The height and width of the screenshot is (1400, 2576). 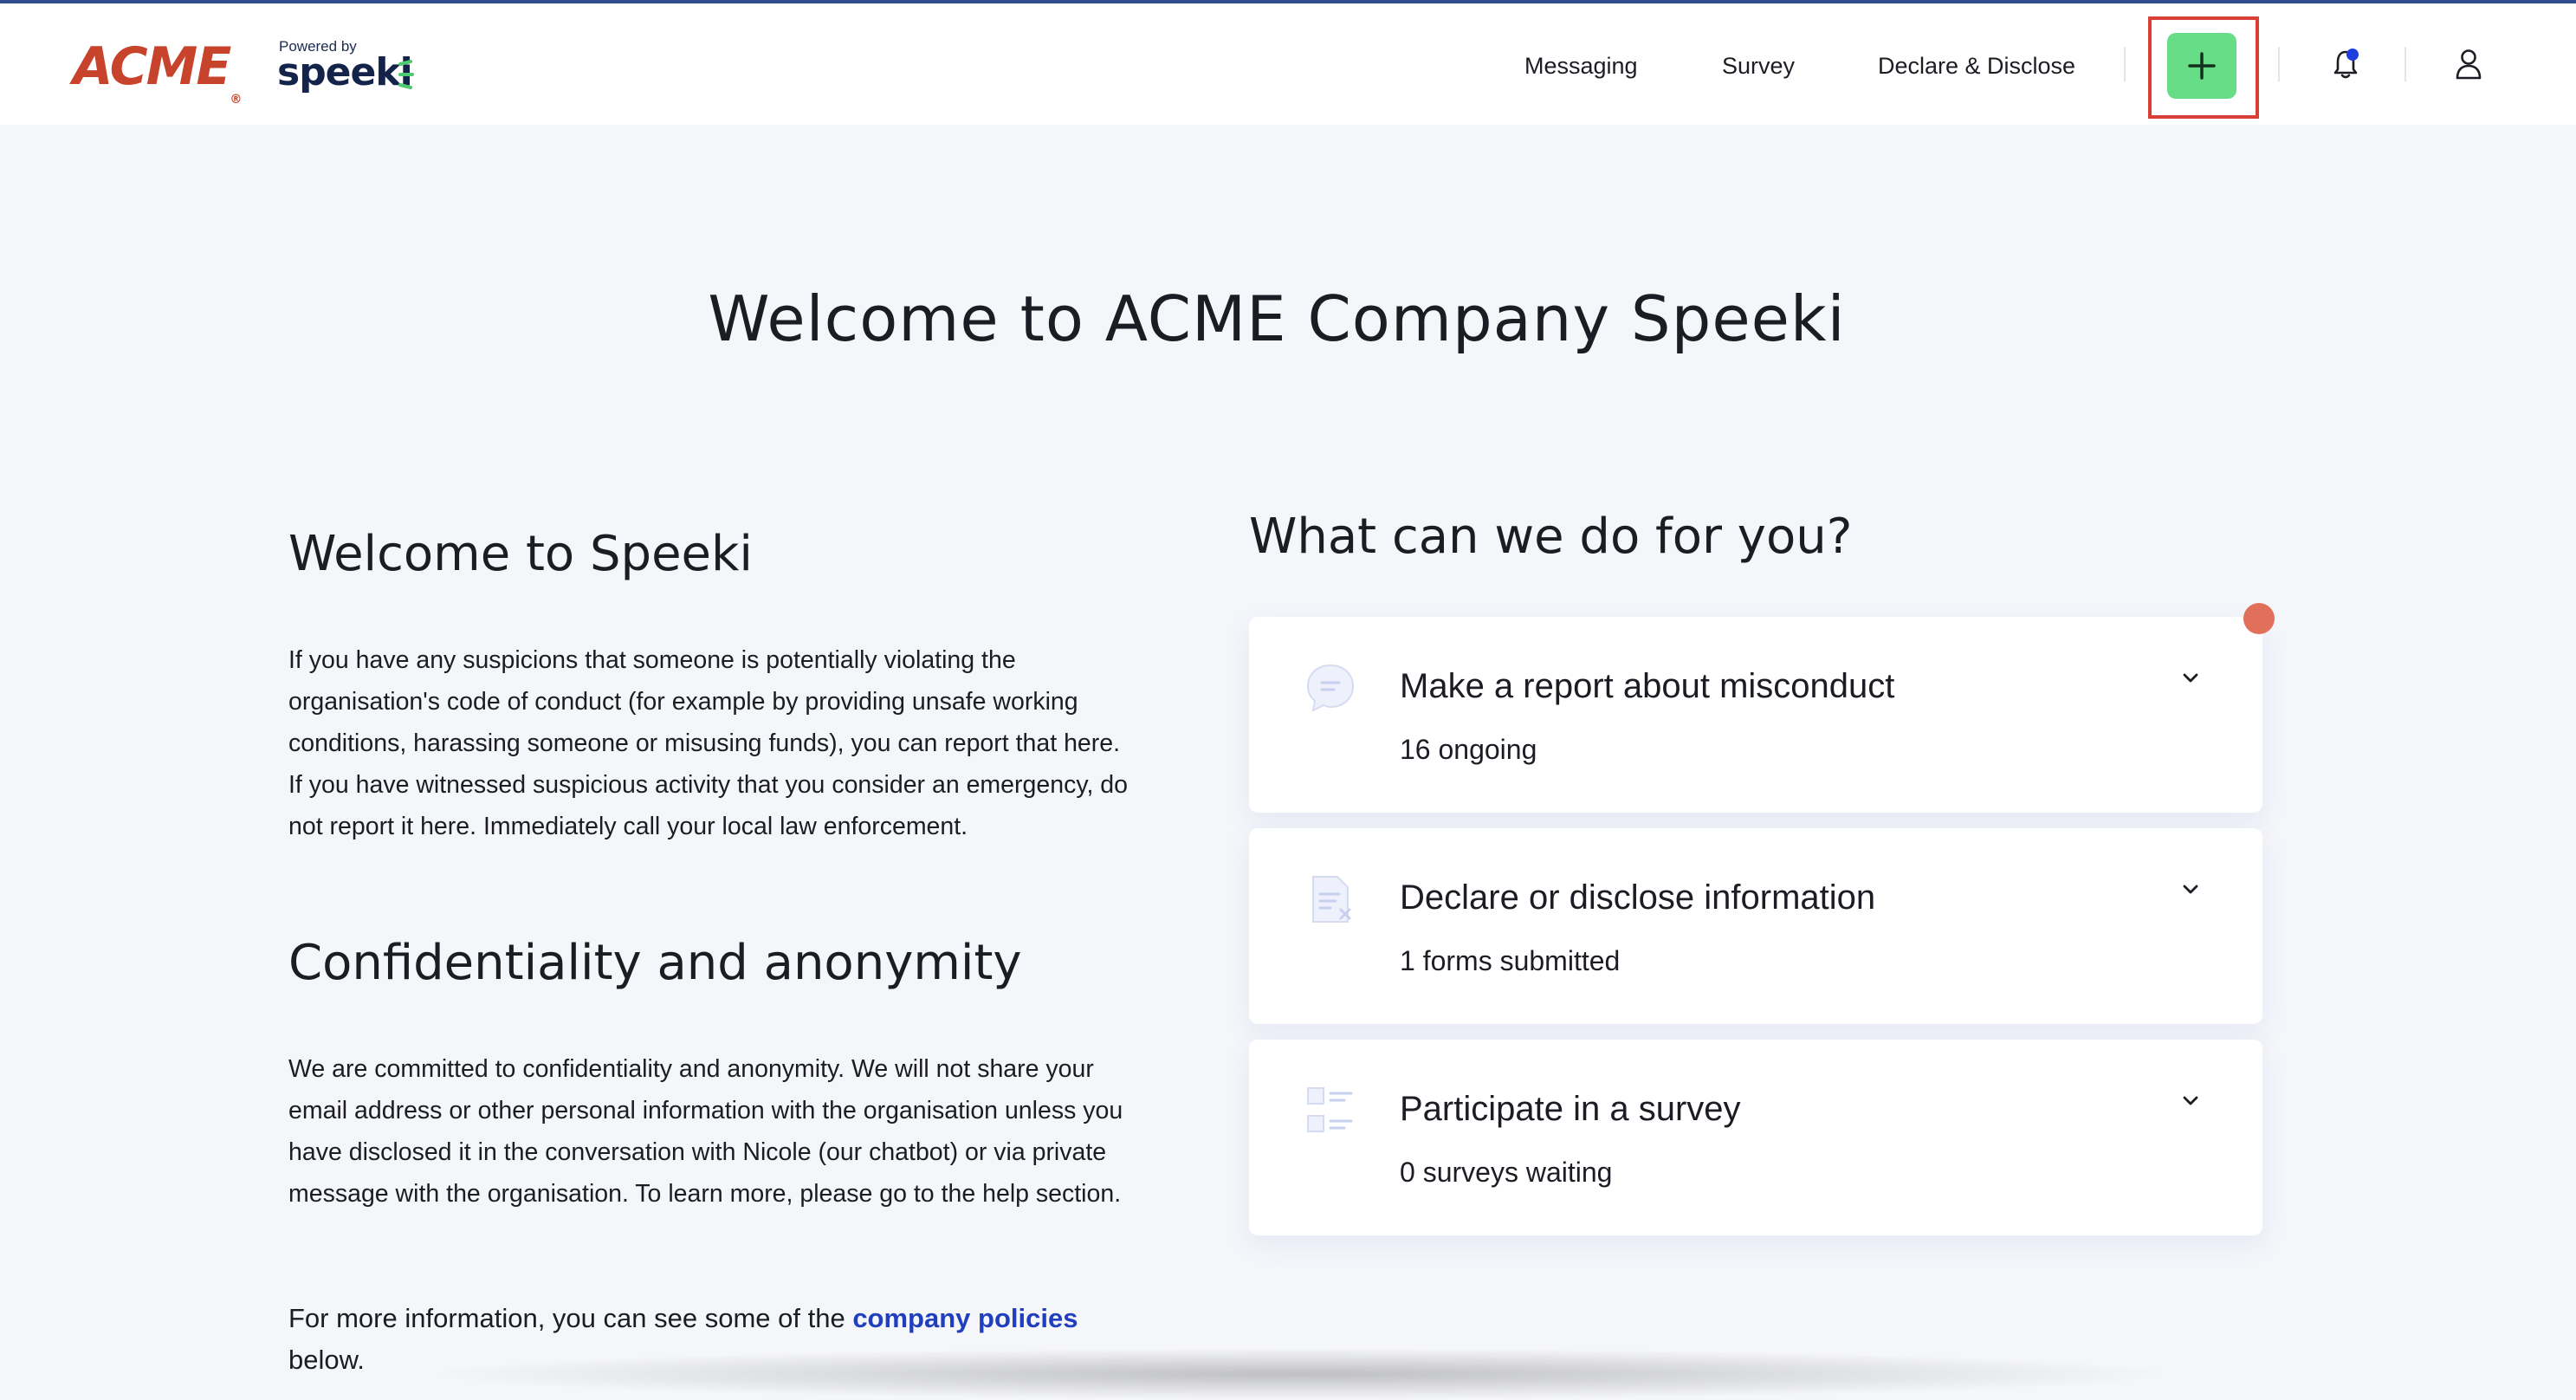 I want to click on plus-icon, so click(x=2202, y=66).